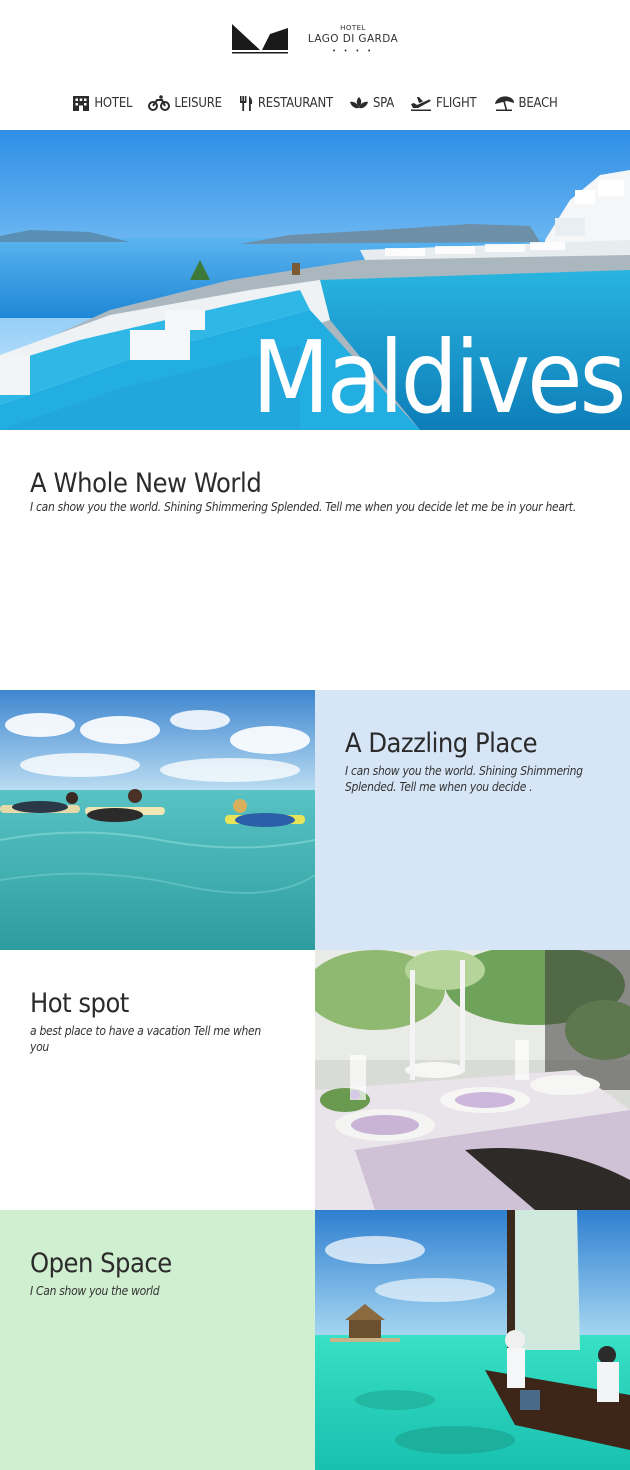 The height and width of the screenshot is (1470, 630). Describe the element at coordinates (504, 103) in the screenshot. I see `umbrella-icon` at that location.